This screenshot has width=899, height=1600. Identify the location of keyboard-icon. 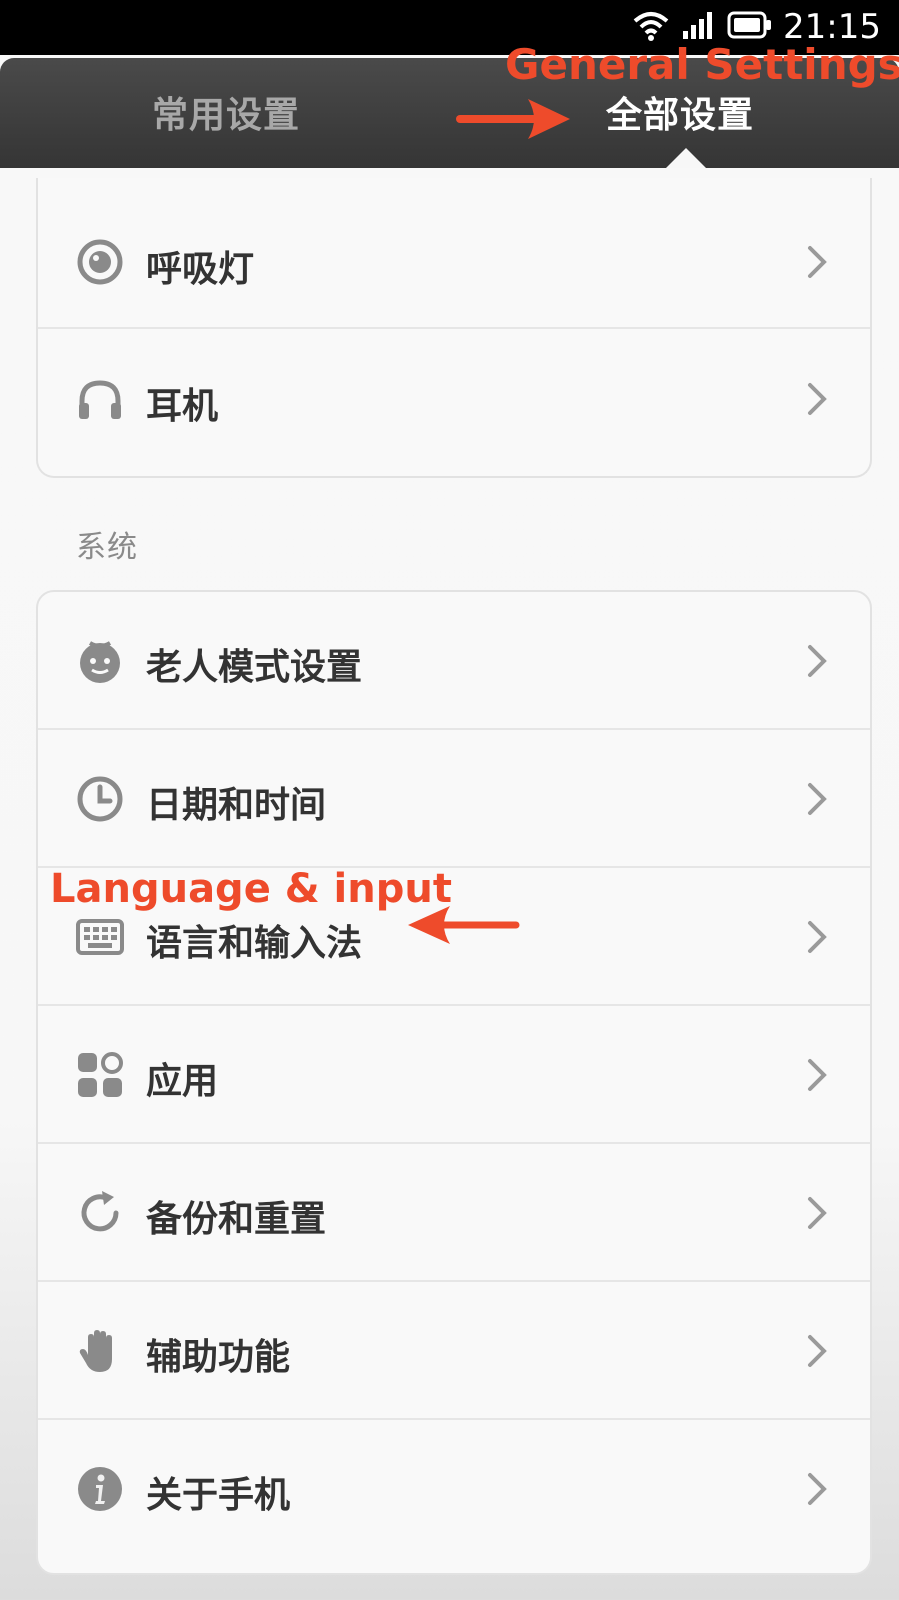
(100, 937).